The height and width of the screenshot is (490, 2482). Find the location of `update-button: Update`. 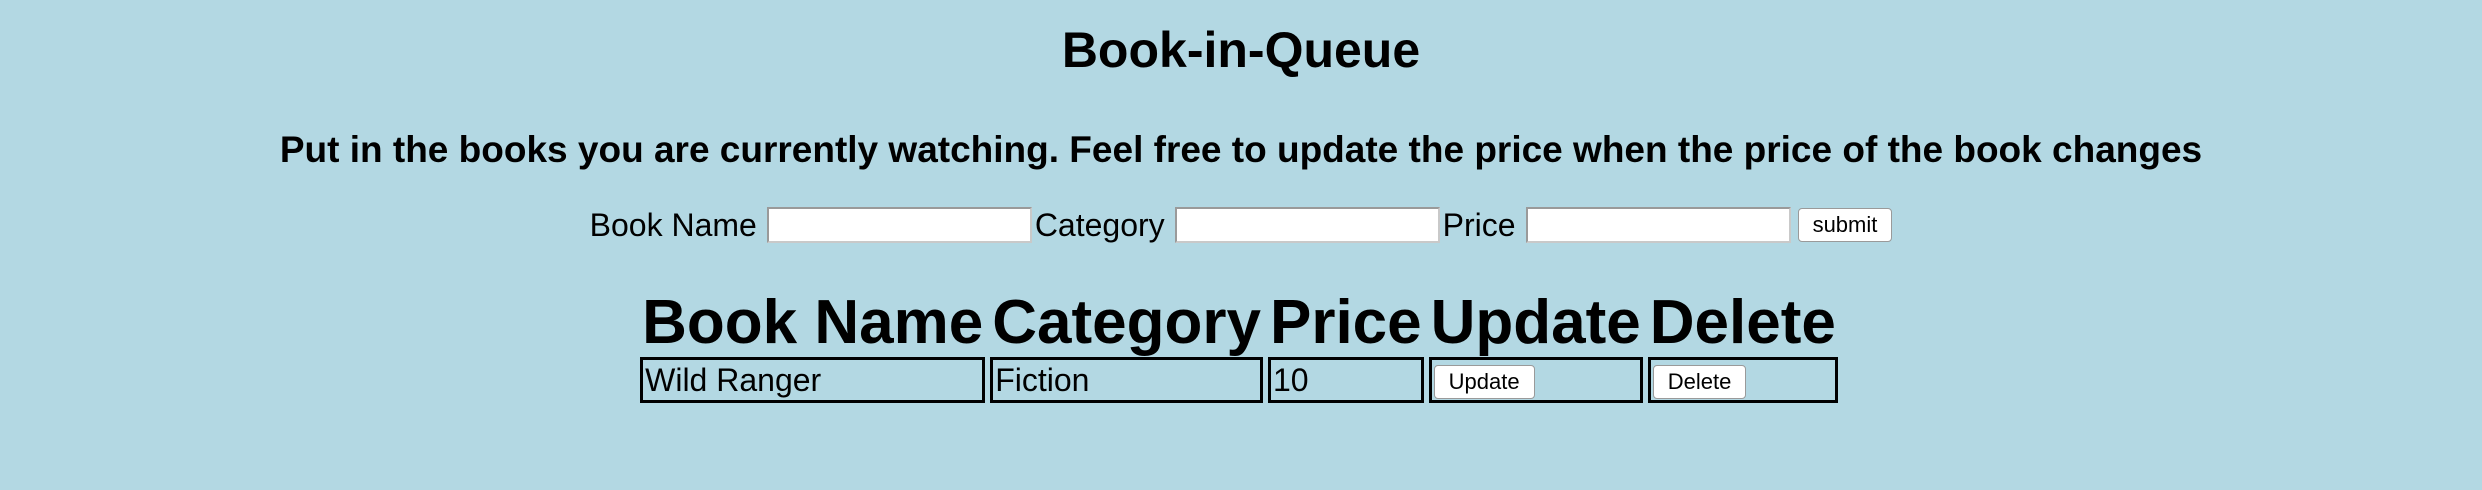

update-button: Update is located at coordinates (1484, 381).